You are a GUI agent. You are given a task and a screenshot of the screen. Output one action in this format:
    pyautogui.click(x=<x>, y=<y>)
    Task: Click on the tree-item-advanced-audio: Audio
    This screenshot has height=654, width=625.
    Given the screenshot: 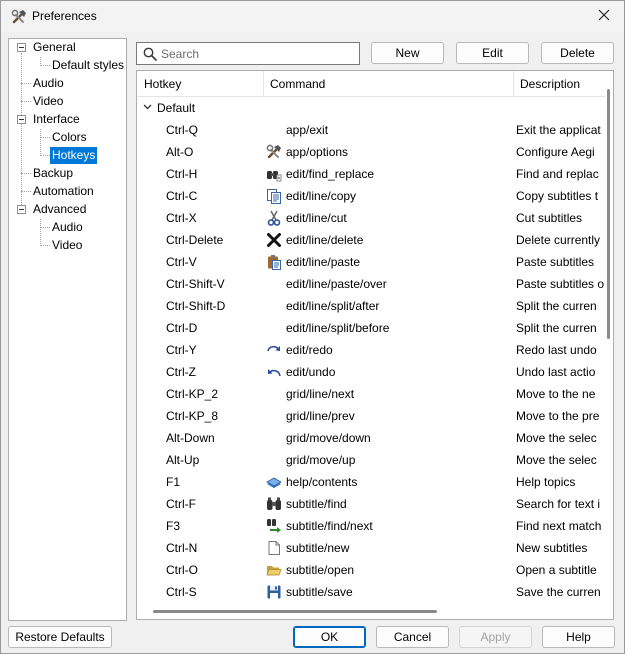 What is the action you would take?
    pyautogui.click(x=67, y=227)
    